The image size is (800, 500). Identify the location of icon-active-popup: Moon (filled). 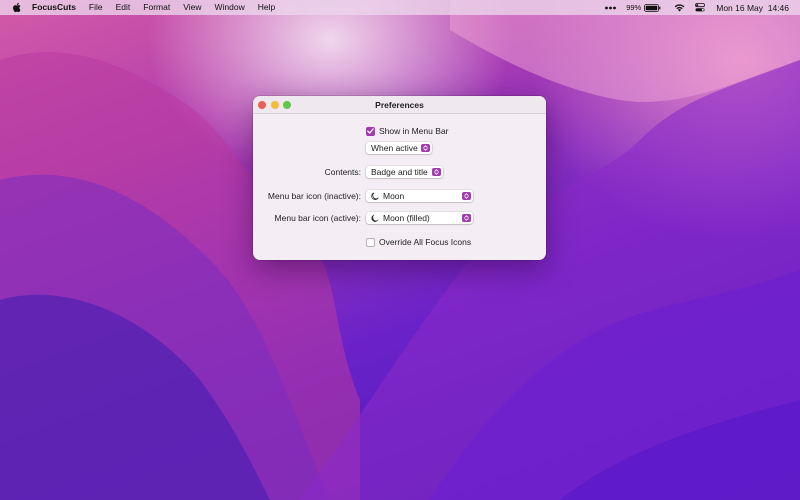
(419, 218).